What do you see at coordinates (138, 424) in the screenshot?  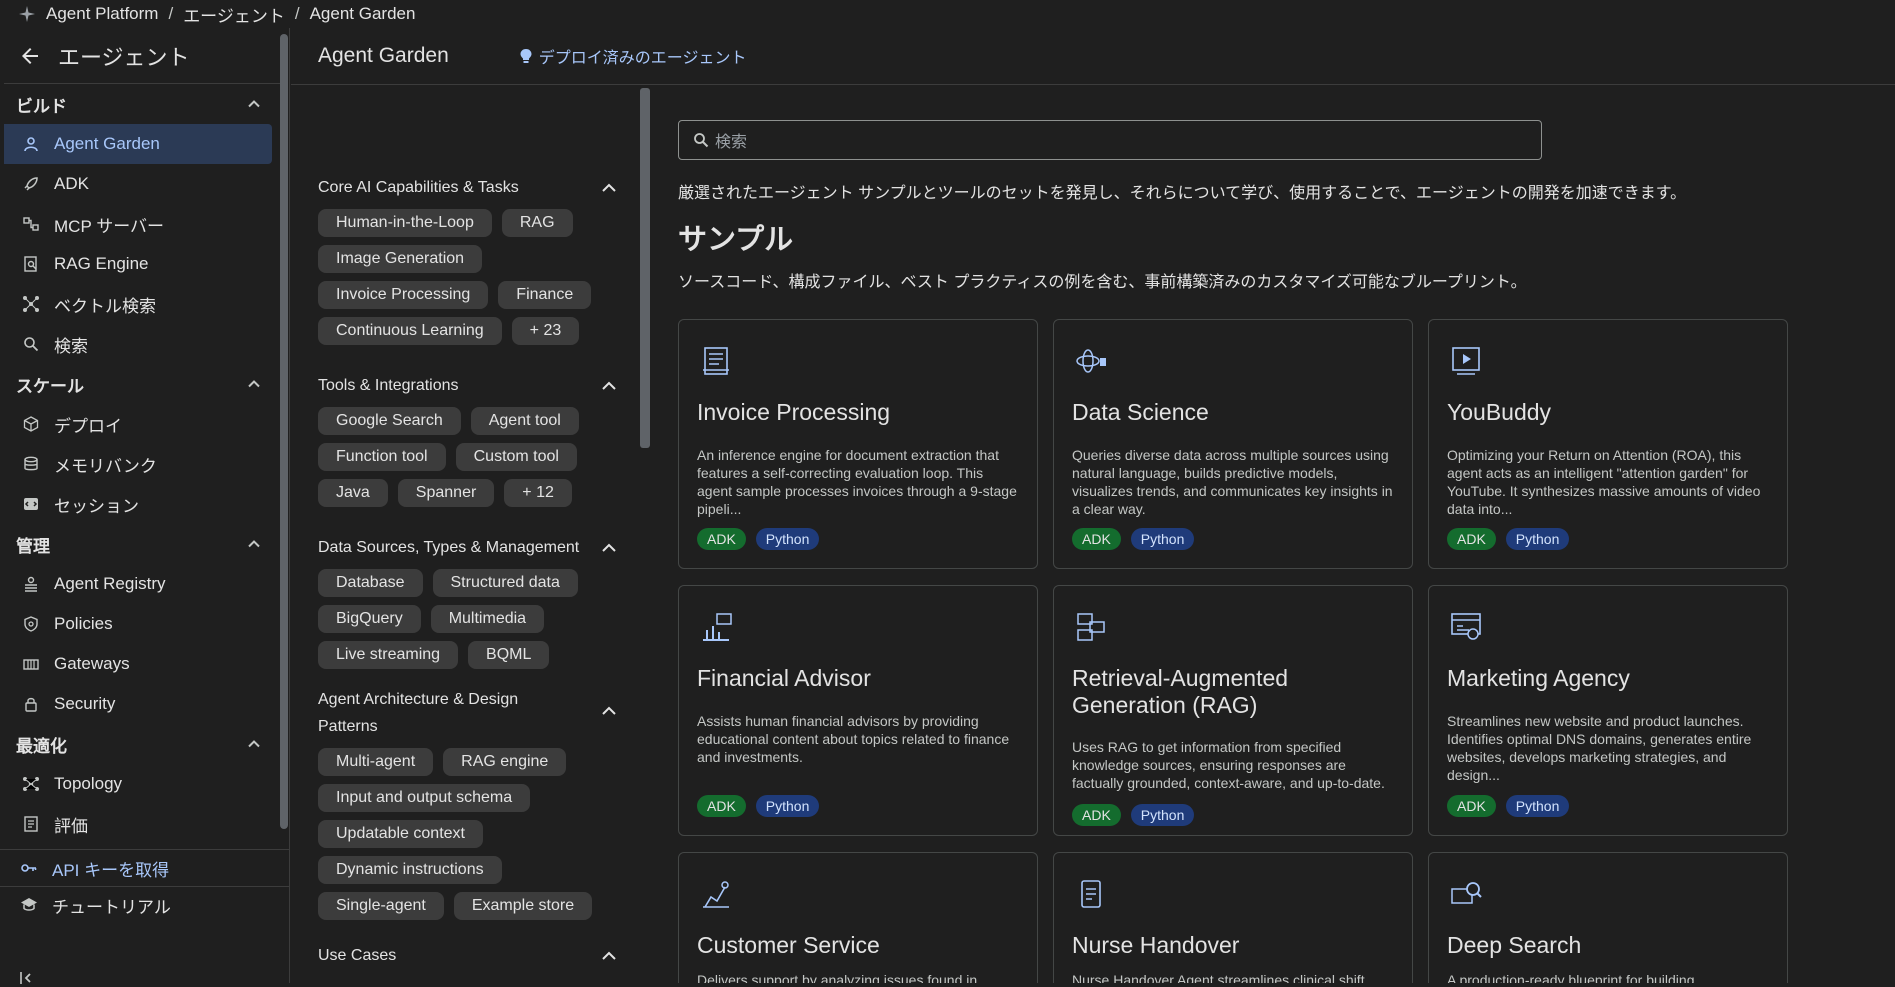 I see `sidebar-item-deploy: デプロイ` at bounding box center [138, 424].